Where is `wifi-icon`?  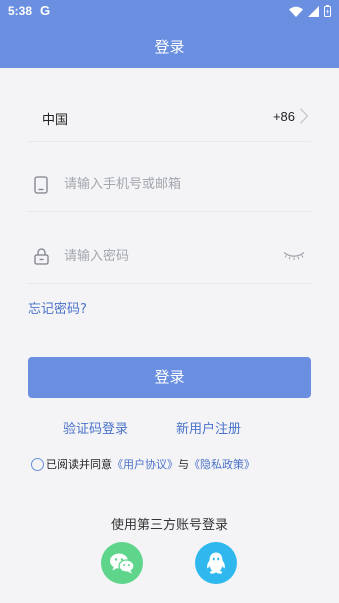 wifi-icon is located at coordinates (296, 11).